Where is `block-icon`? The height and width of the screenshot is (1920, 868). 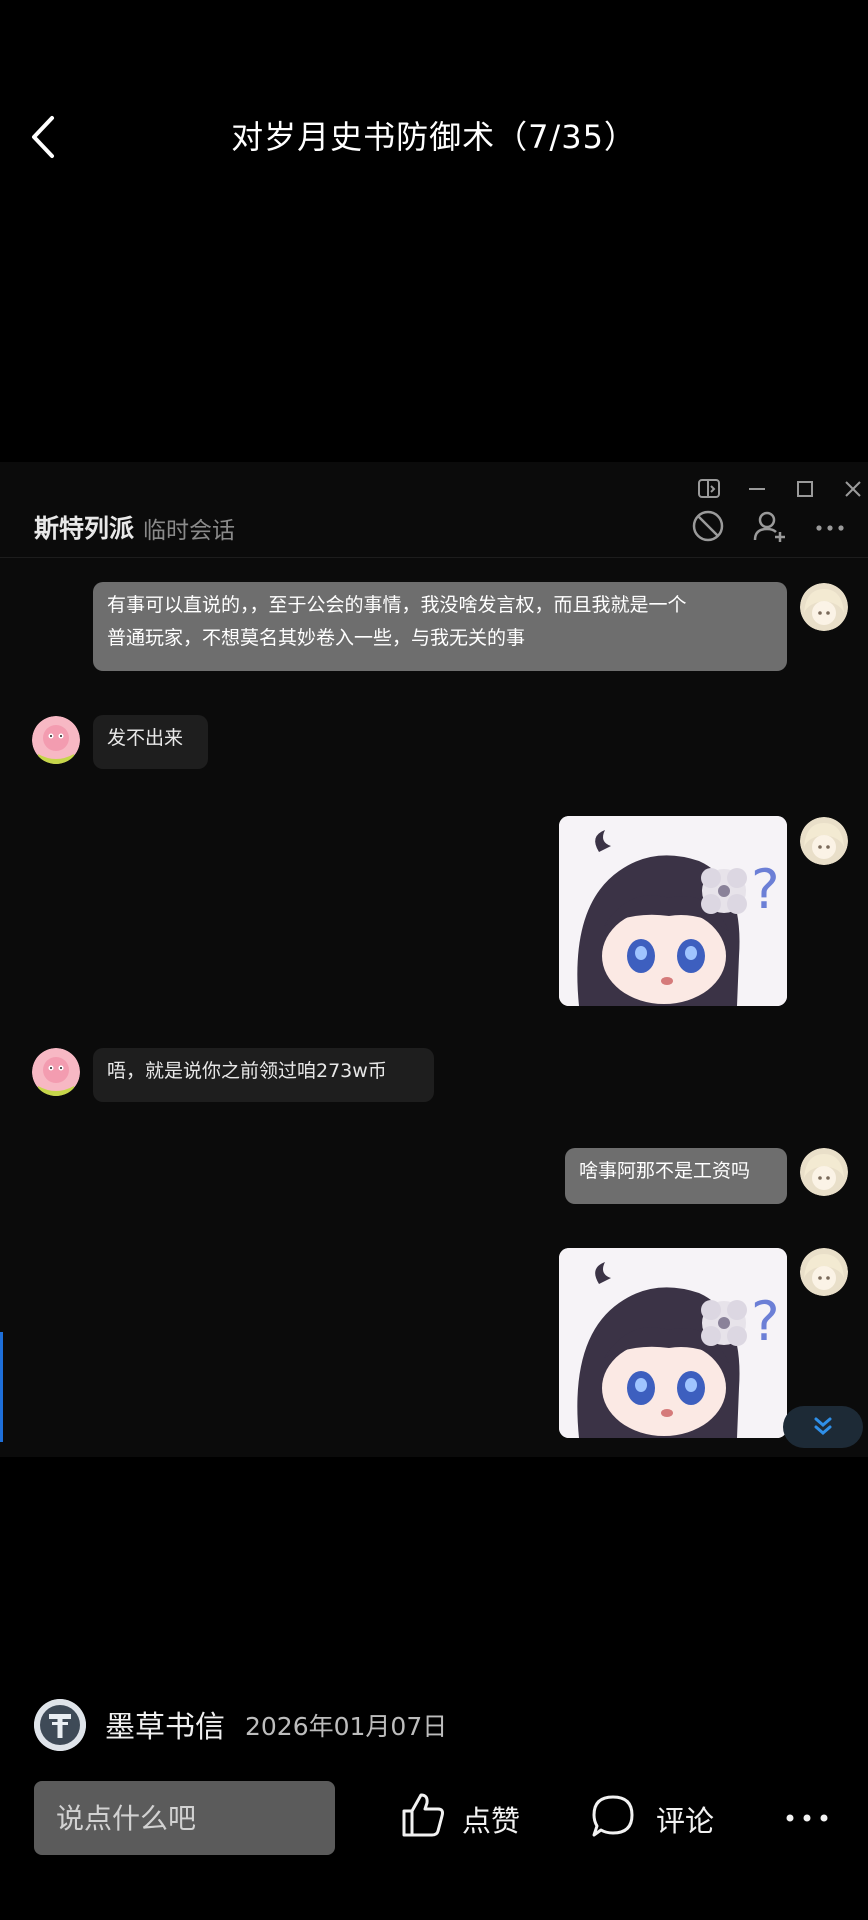 block-icon is located at coordinates (708, 526).